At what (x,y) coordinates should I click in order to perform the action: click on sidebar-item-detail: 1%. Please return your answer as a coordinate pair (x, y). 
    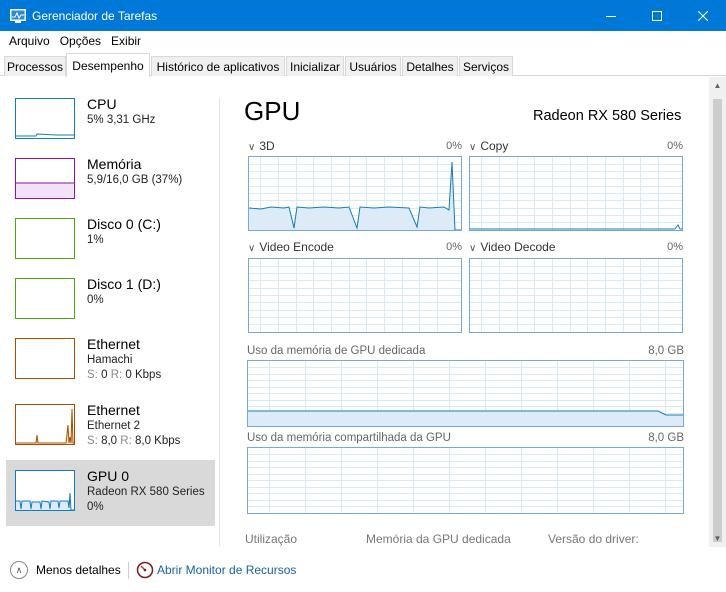
    Looking at the image, I should click on (95, 240).